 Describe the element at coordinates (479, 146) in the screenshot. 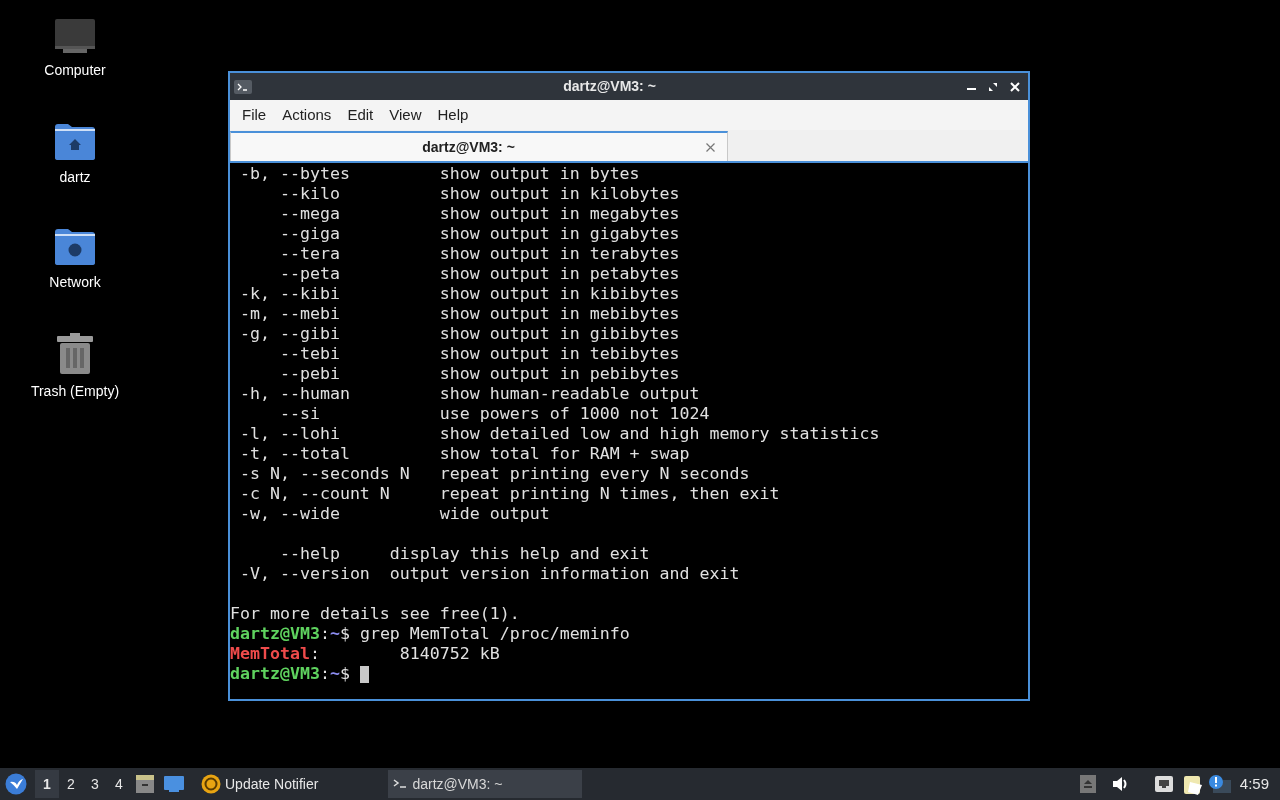

I see `terminal-tab: dartz@VM3: ~` at that location.